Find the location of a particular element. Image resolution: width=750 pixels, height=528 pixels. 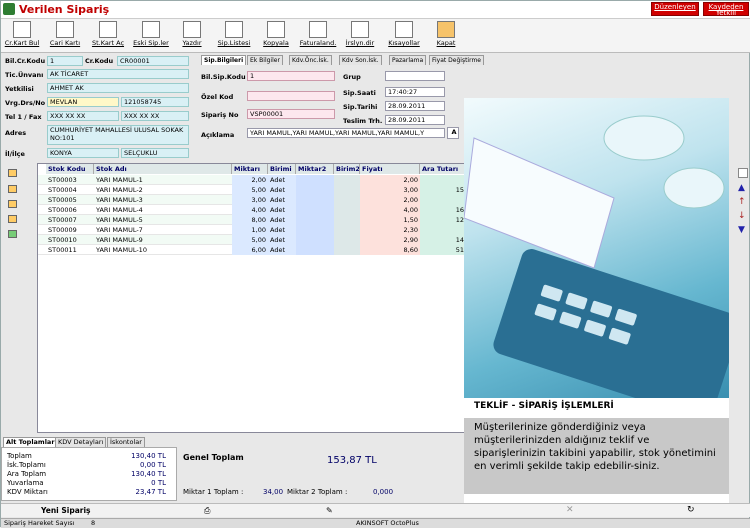

table-cell: 4,00 is located at coordinates (250, 210).